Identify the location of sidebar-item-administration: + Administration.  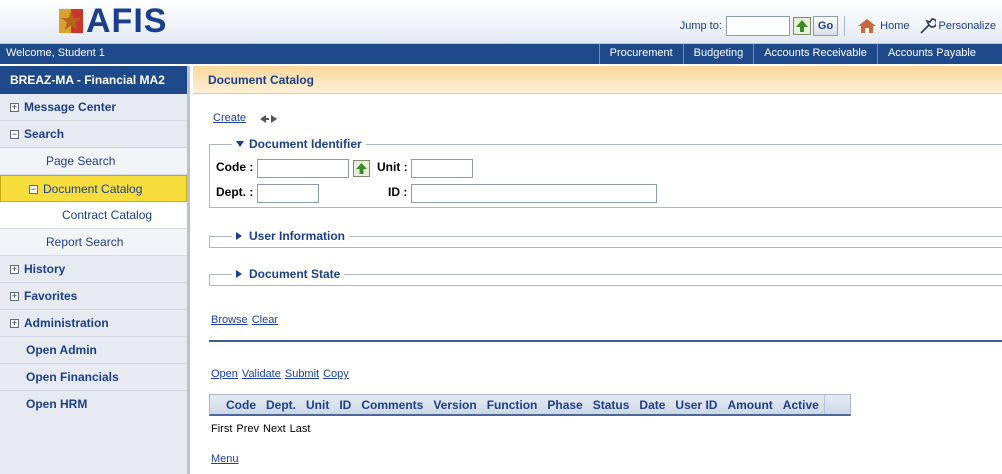
(93, 323).